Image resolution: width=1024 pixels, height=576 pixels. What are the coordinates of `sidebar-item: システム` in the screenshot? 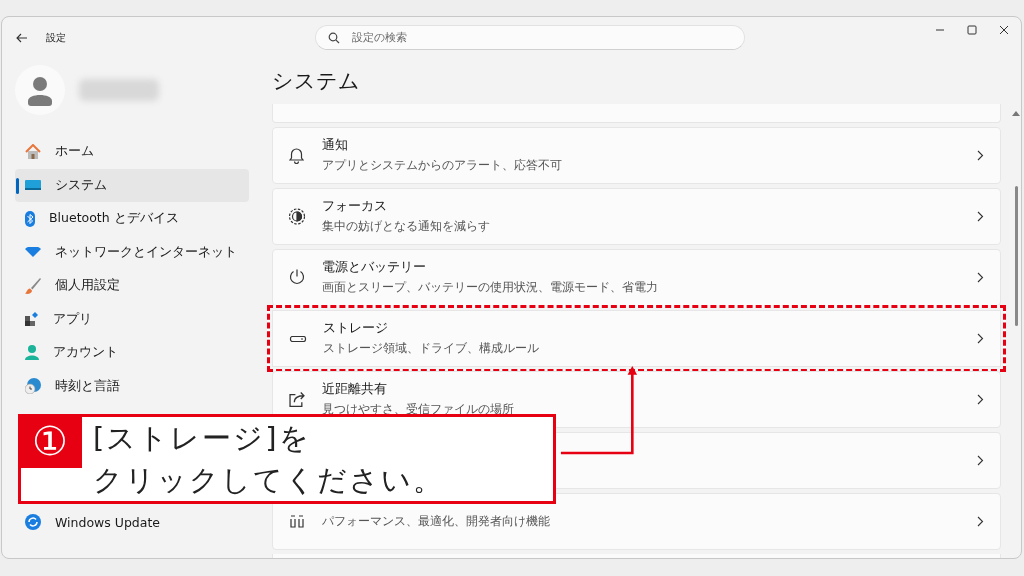 It's located at (132, 185).